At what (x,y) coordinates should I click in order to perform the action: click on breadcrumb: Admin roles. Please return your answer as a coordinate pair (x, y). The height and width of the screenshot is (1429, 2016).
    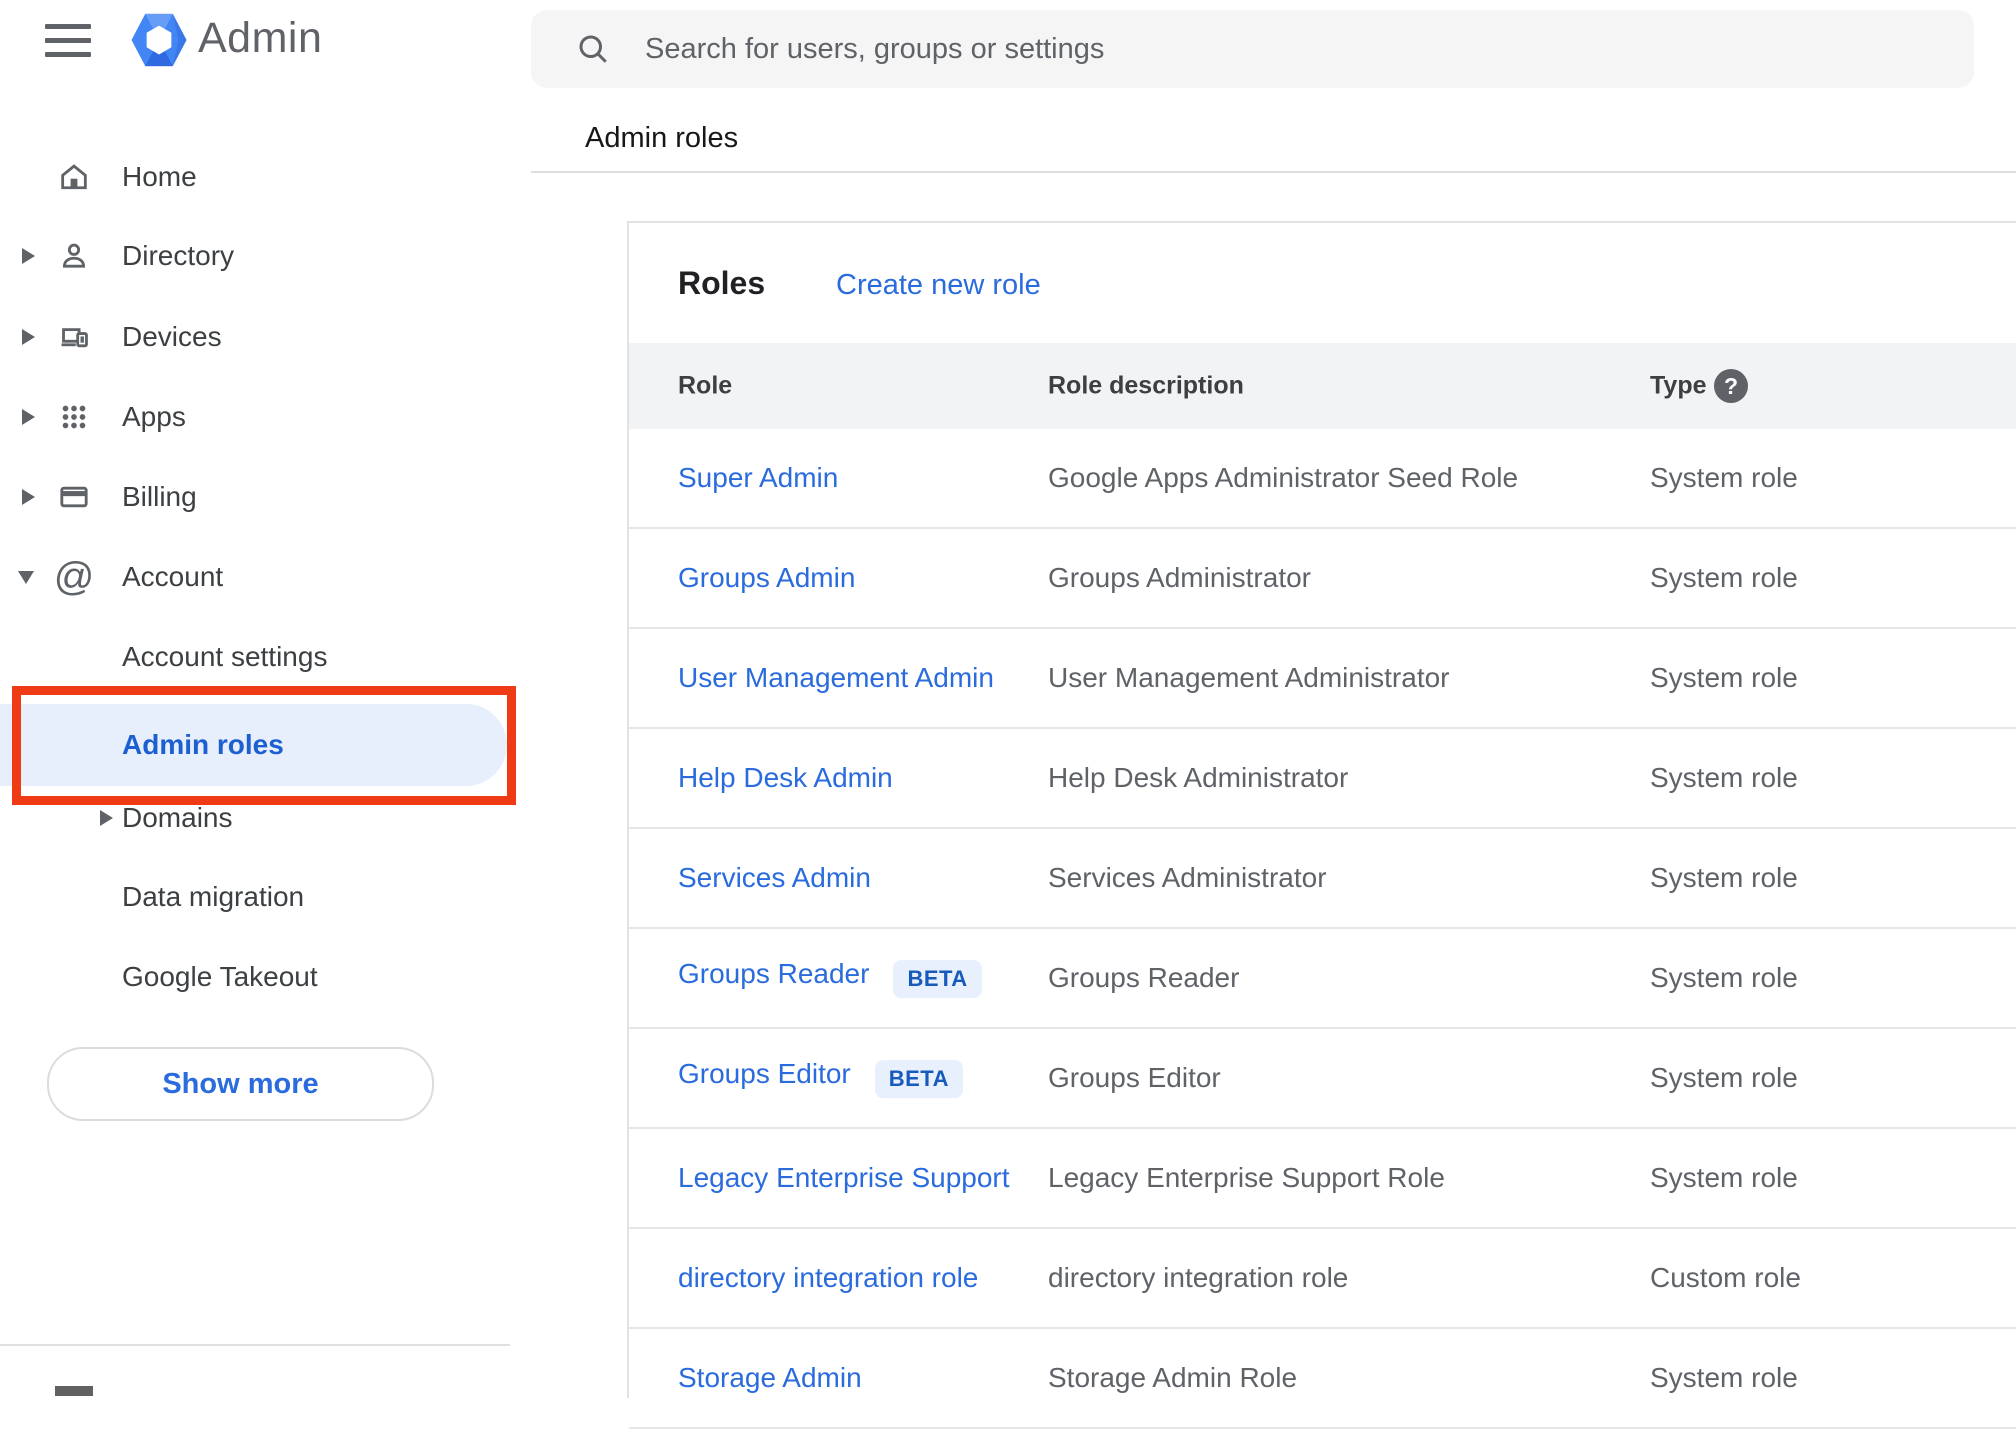
    Looking at the image, I should click on (662, 138).